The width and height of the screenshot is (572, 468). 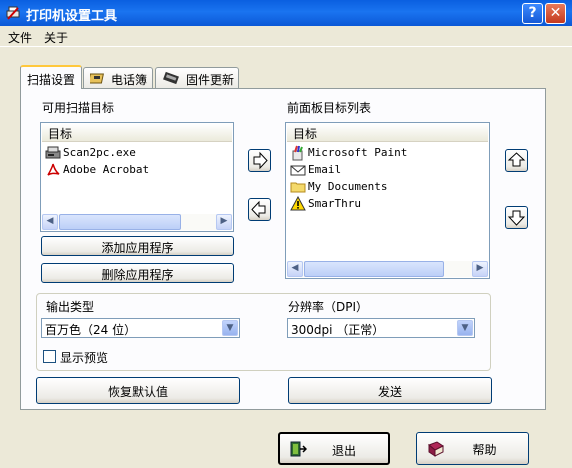 I want to click on tab-firmware: 固件更新, so click(x=197, y=77).